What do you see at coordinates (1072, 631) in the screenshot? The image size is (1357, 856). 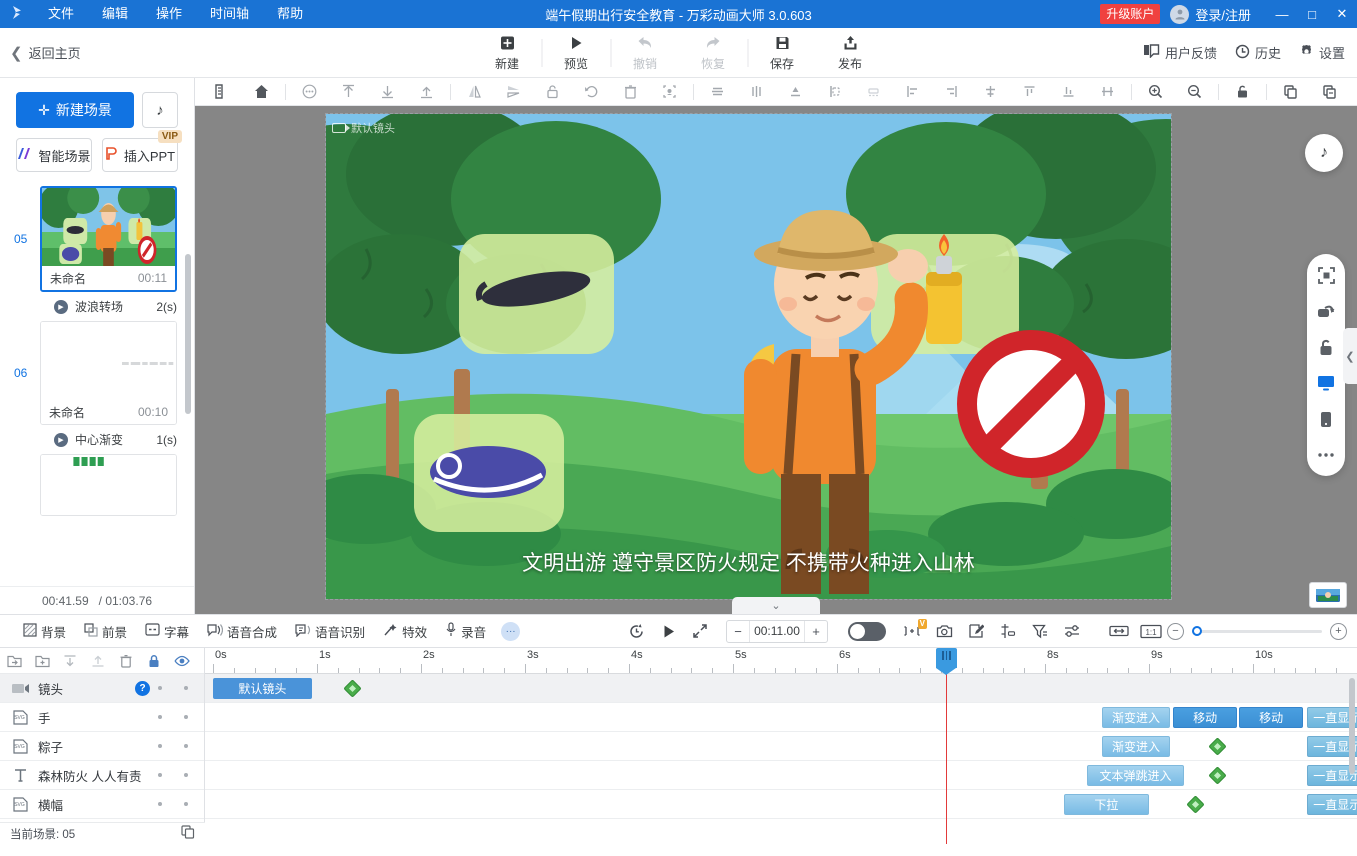 I see `sliders-icon` at bounding box center [1072, 631].